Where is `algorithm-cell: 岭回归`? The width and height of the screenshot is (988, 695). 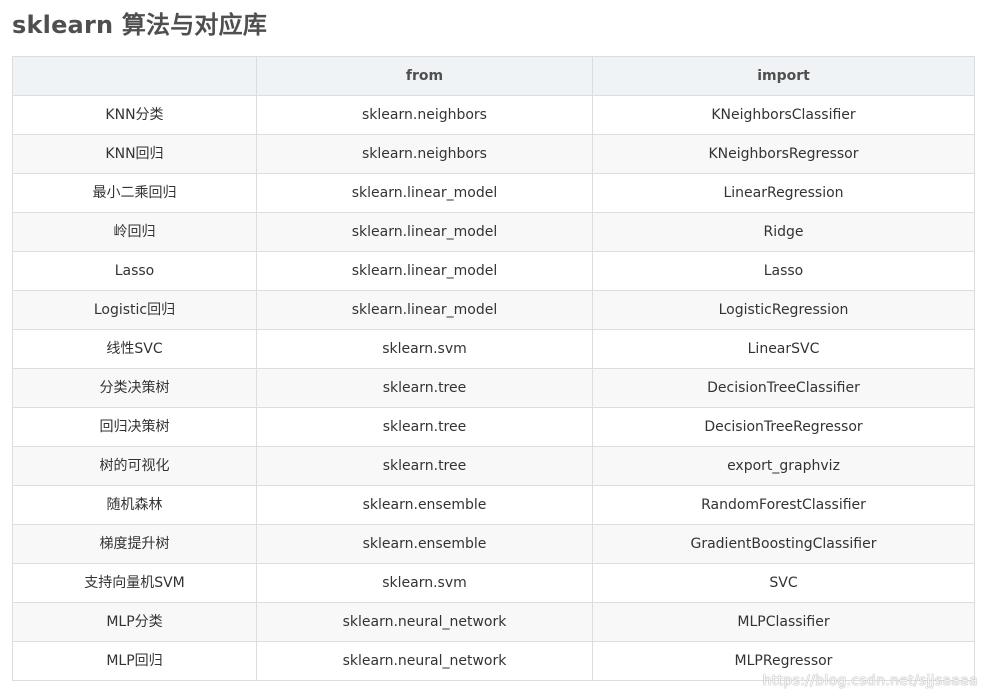
algorithm-cell: 岭回归 is located at coordinates (134, 232).